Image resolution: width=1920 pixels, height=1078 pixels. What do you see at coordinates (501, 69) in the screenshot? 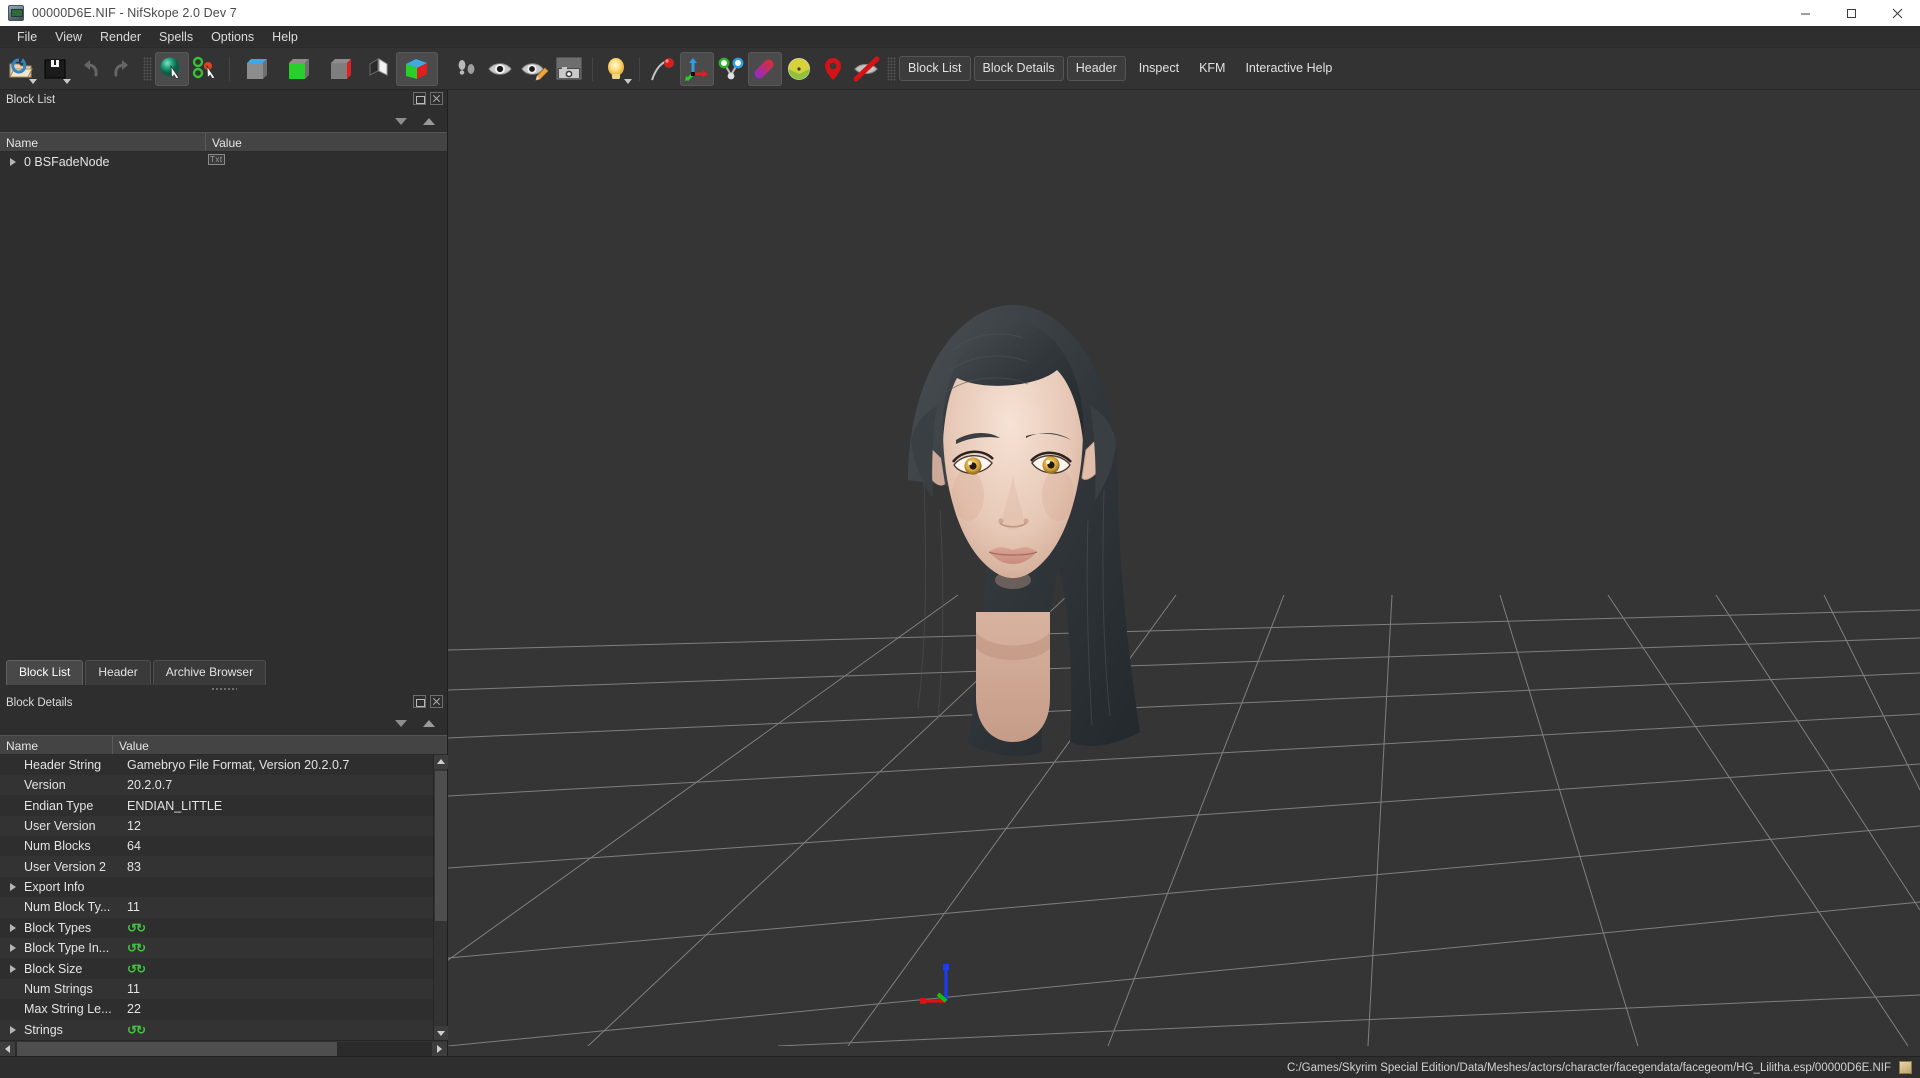
I see `show-hidden-button` at bounding box center [501, 69].